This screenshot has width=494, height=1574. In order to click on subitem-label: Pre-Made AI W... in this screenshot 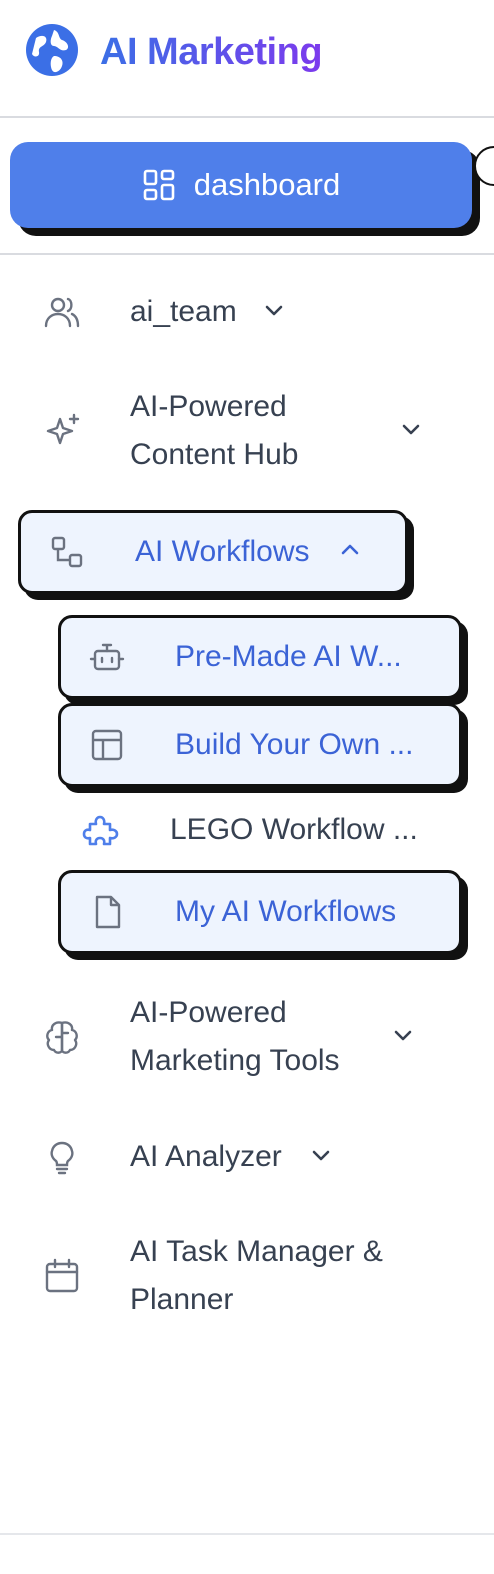, I will do `click(288, 656)`.